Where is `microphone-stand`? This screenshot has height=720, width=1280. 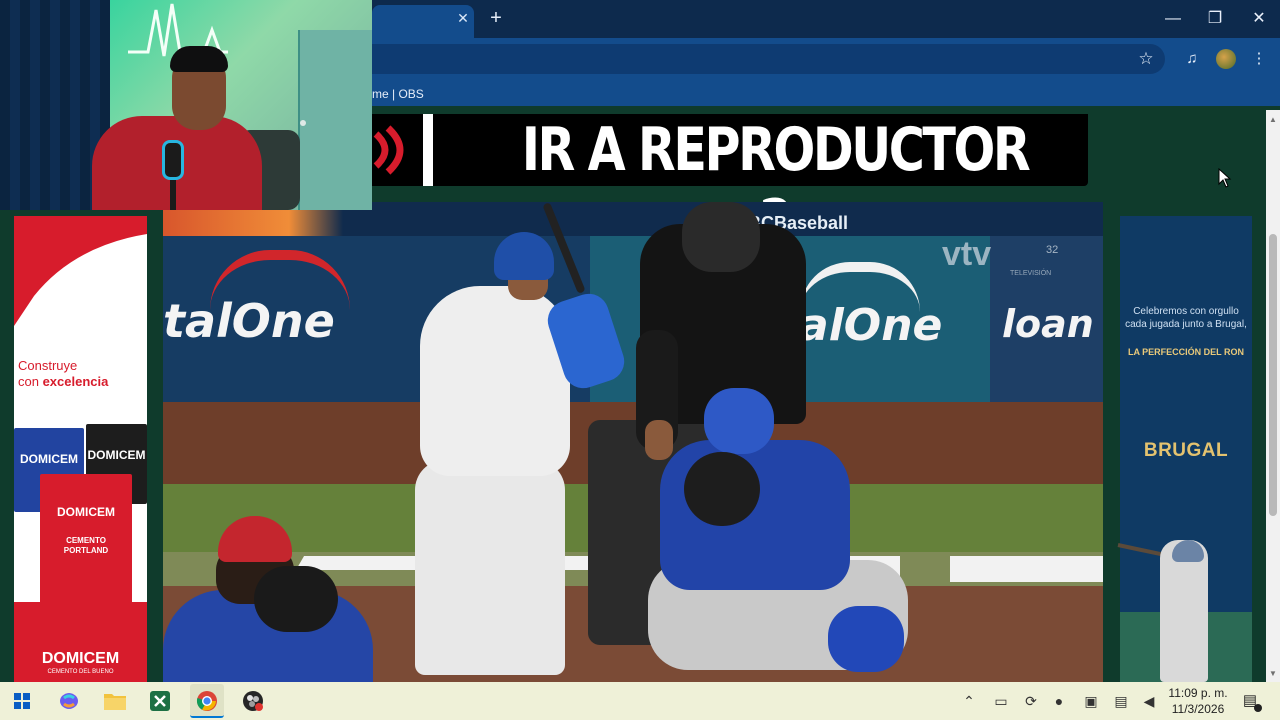
microphone-stand is located at coordinates (173, 194).